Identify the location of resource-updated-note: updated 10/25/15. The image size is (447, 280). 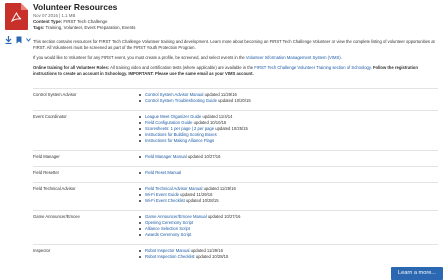
(231, 128).